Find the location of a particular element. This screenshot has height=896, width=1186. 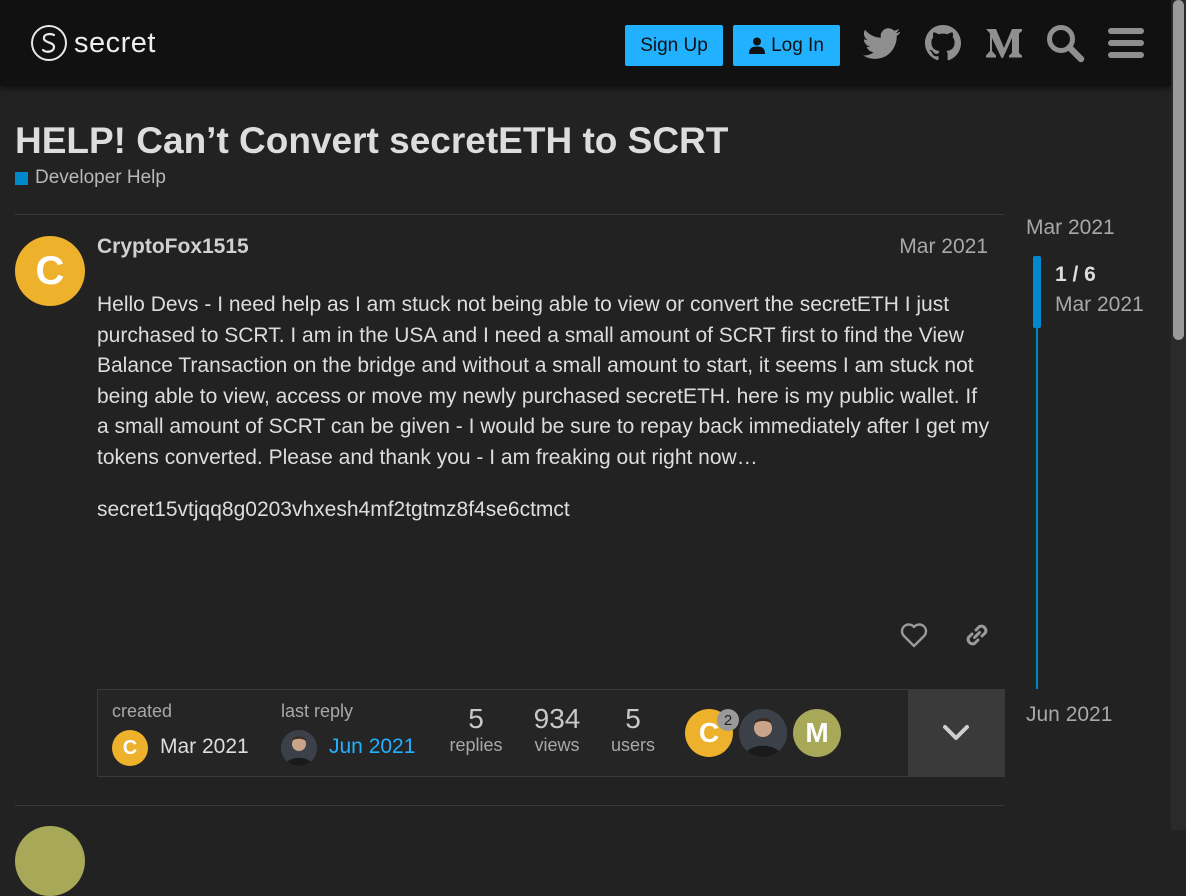

hamburger-menu-icon is located at coordinates (1126, 43).